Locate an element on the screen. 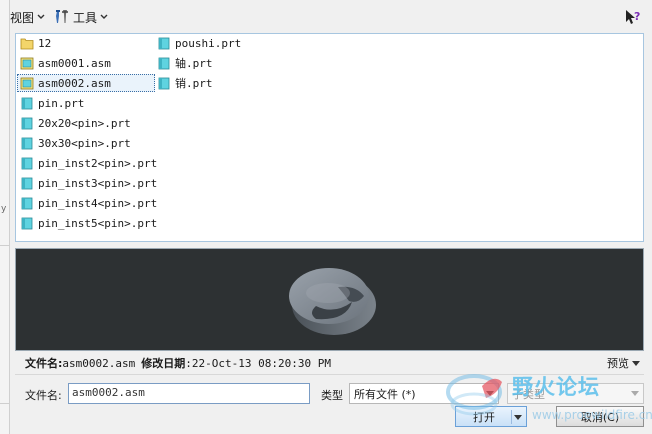  preview-toggle: 预览 is located at coordinates (623, 363).